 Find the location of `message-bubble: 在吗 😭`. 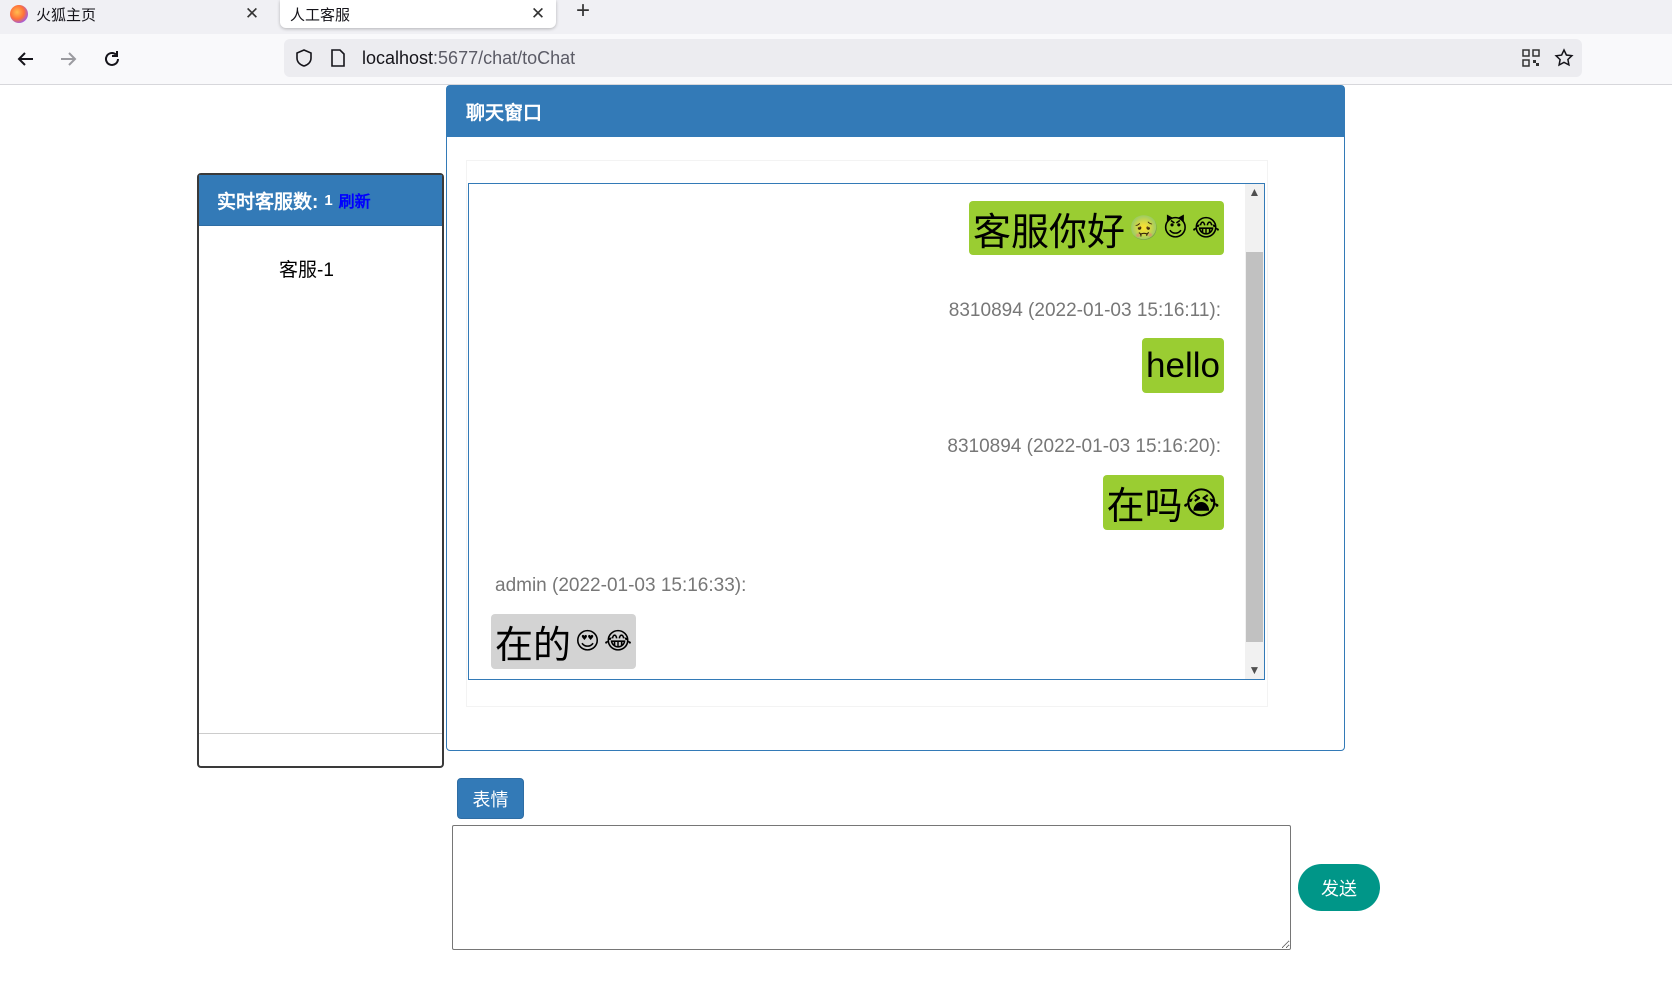

message-bubble: 在吗 😭 is located at coordinates (1163, 502).